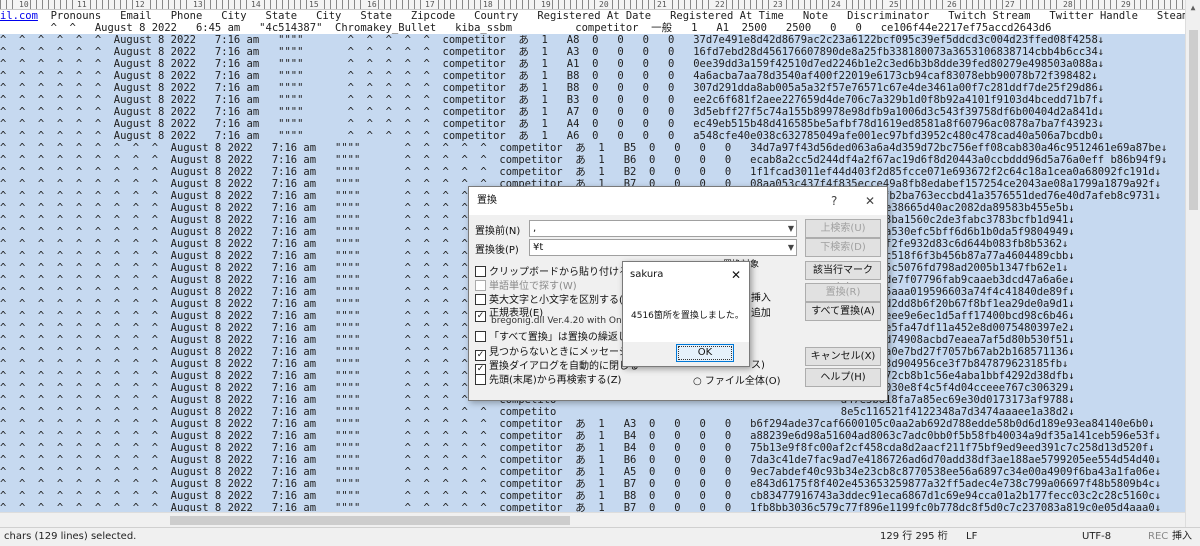 The width and height of the screenshot is (1200, 546). What do you see at coordinates (1068, 4) in the screenshot?
I see `ruler-mark: 28` at bounding box center [1068, 4].